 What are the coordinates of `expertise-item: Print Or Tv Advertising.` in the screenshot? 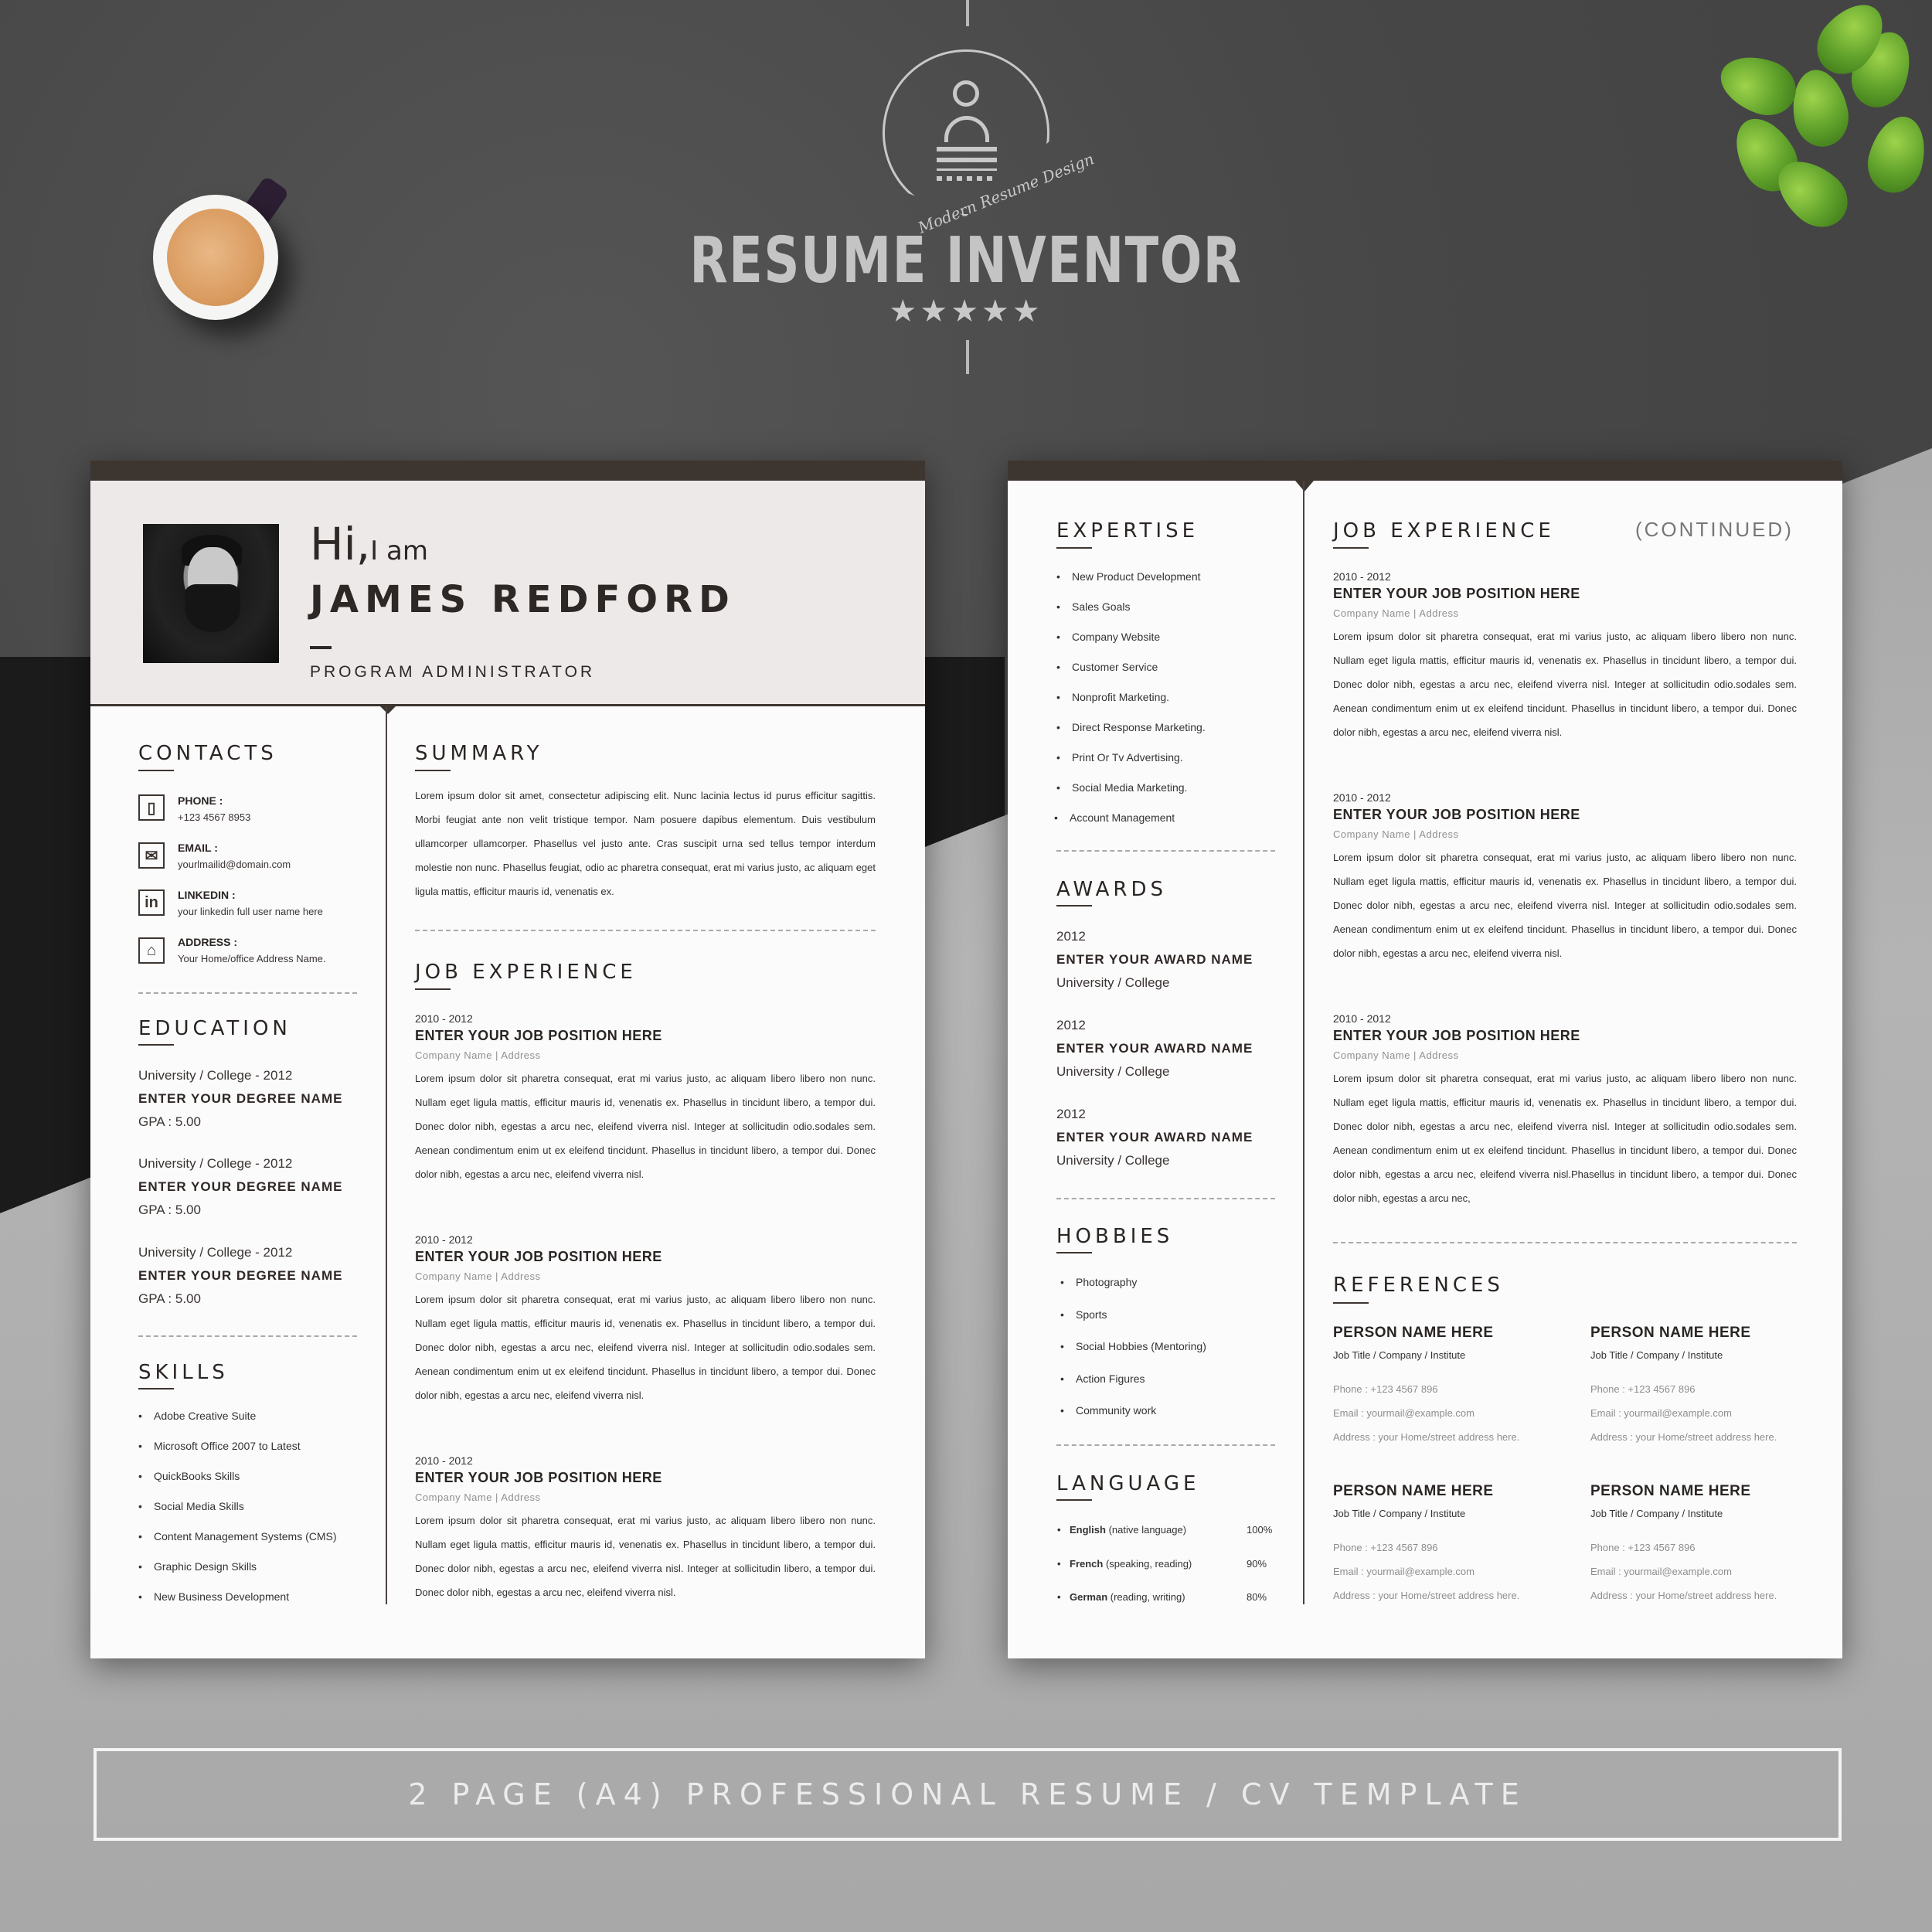 It's located at (1120, 758).